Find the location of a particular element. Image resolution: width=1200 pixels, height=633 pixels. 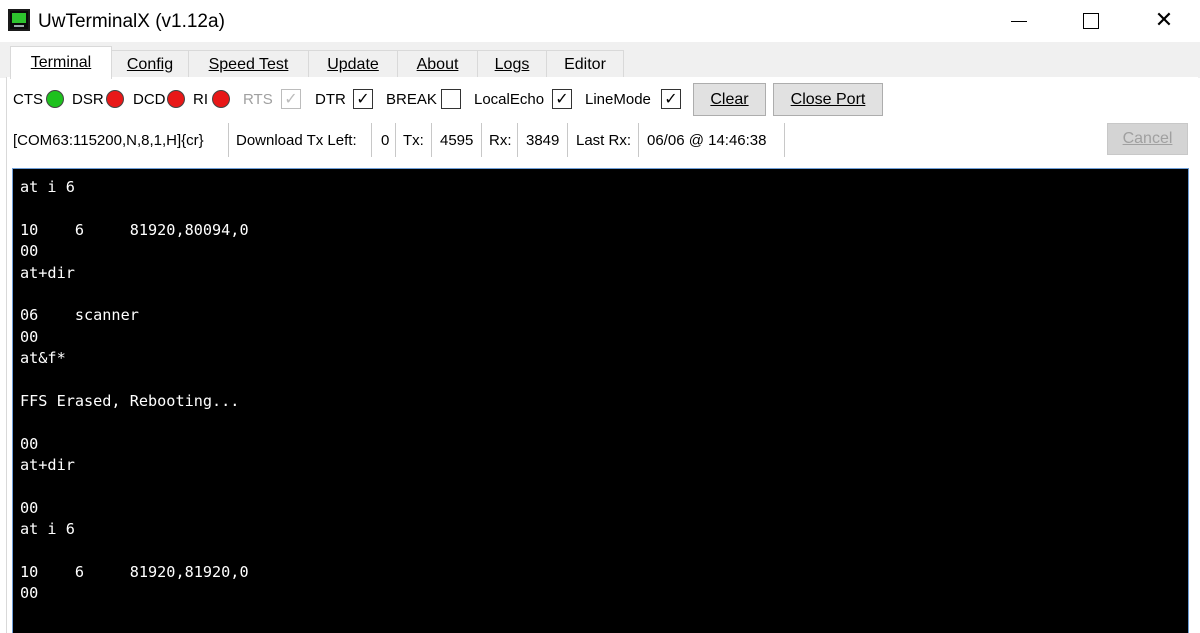

port-settings: [COM63:115200,N,8,1,H]{cr} is located at coordinates (108, 140).